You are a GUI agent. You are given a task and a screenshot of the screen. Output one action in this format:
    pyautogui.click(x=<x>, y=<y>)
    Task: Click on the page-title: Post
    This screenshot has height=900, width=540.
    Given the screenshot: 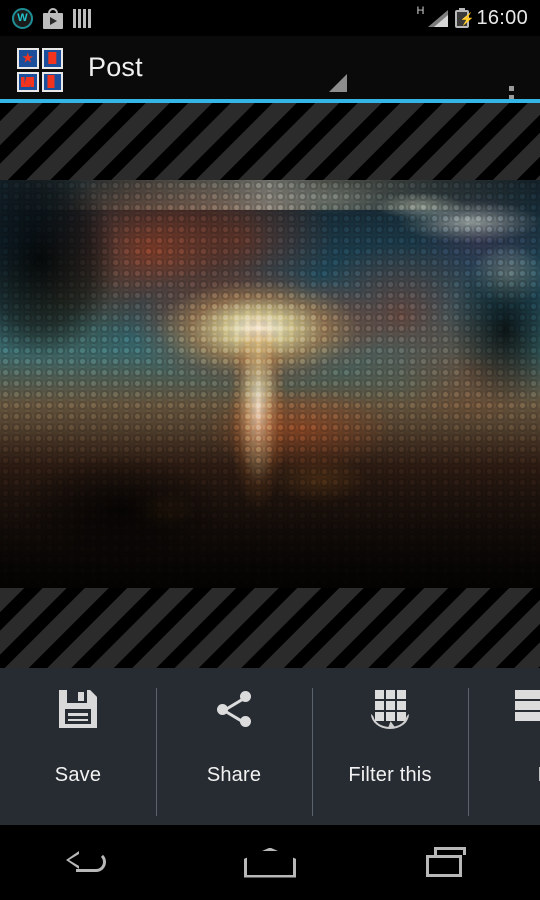 What is the action you would take?
    pyautogui.click(x=115, y=67)
    